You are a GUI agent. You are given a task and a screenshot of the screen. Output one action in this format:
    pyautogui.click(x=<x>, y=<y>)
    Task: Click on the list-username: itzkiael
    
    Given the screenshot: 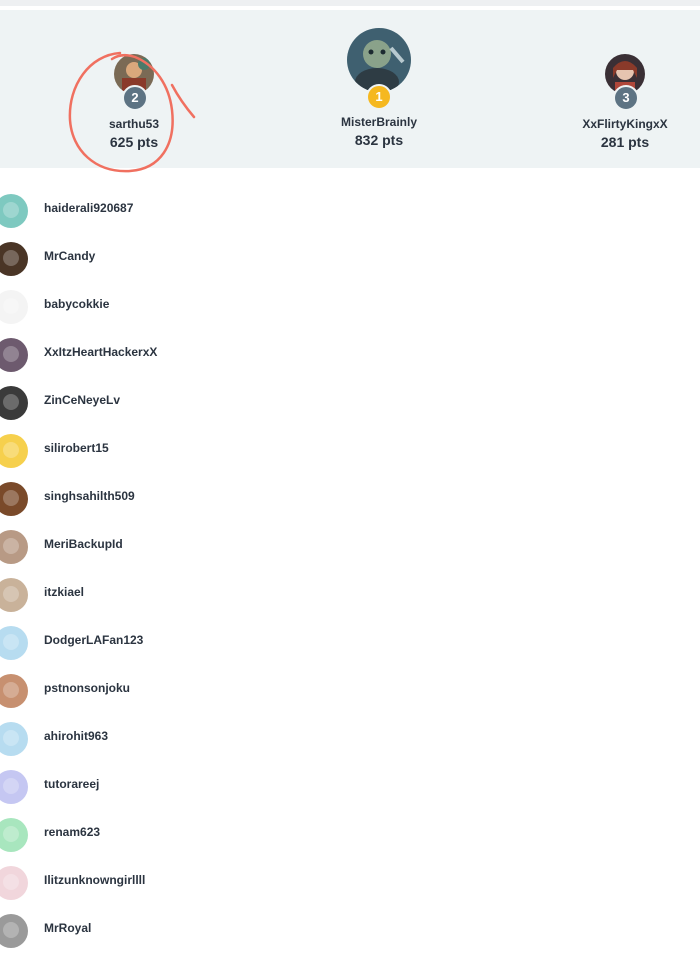 What is the action you would take?
    pyautogui.click(x=64, y=592)
    